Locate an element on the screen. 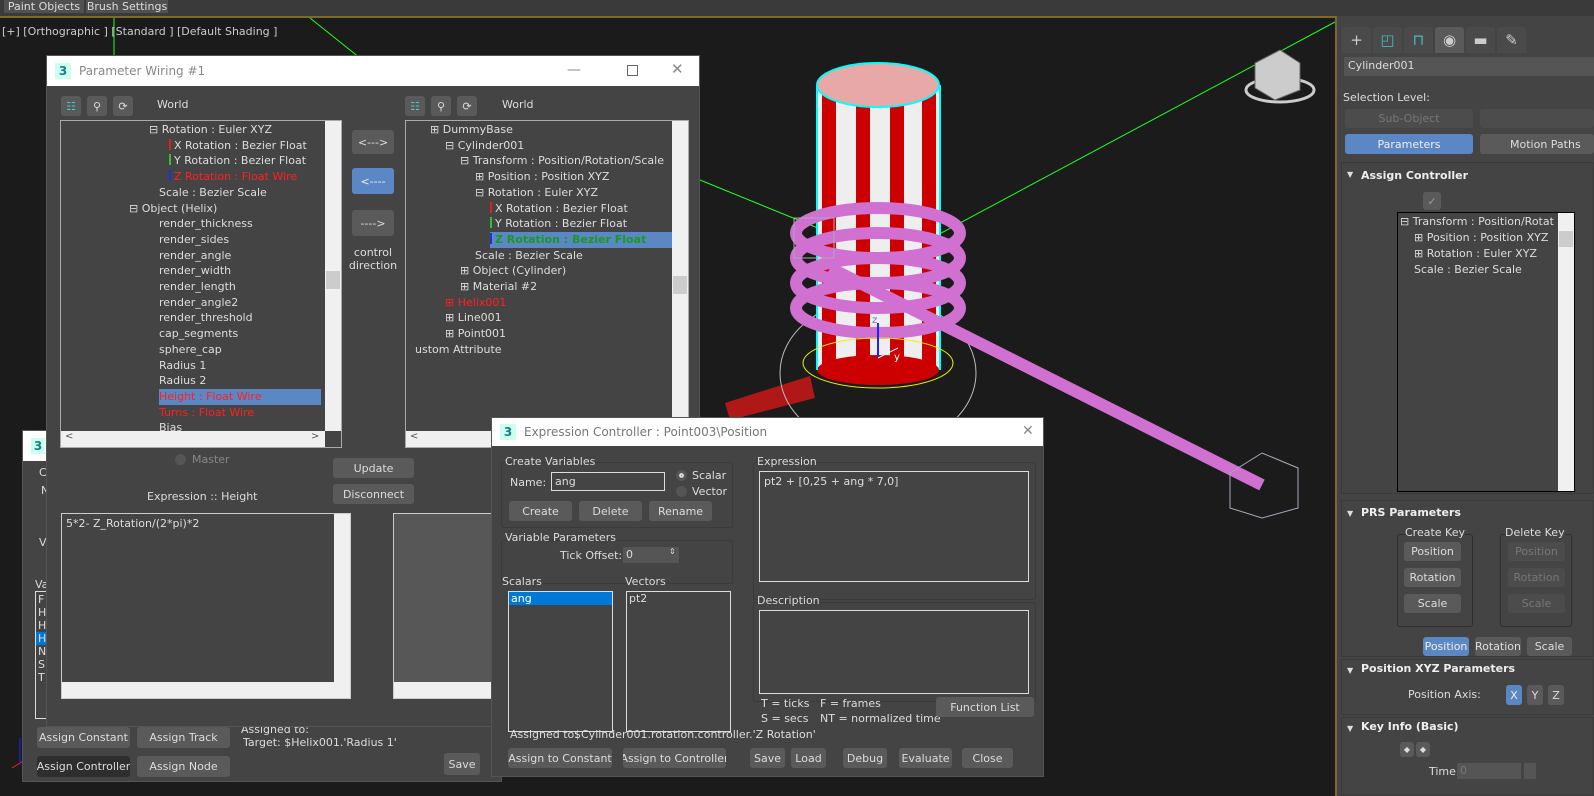 The image size is (1594, 796). rollout-title: Position XYZ Parameters is located at coordinates (1438, 668).